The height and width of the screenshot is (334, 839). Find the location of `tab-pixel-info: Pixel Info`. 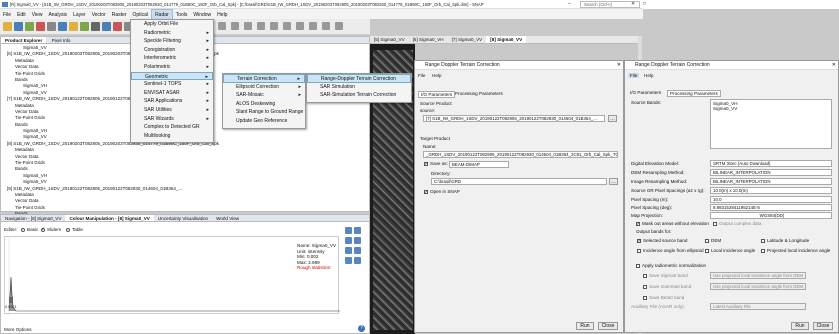

tab-pixel-info: Pixel Info is located at coordinates (61, 40).